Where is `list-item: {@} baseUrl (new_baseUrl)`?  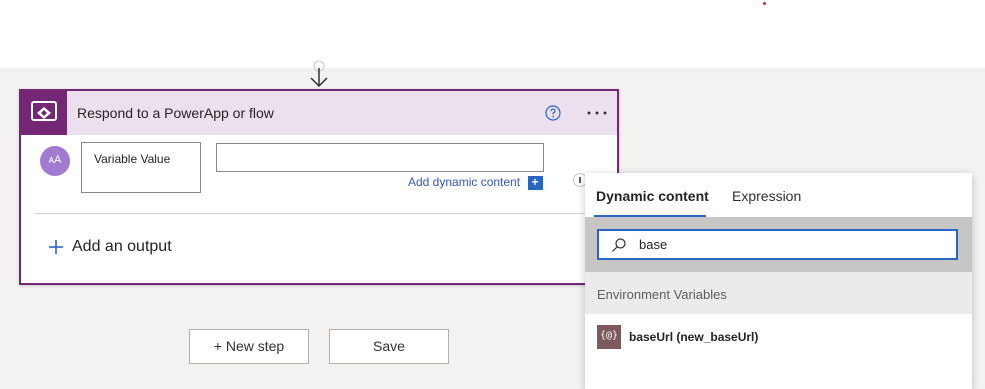 list-item: {@} baseUrl (new_baseUrl) is located at coordinates (778, 336).